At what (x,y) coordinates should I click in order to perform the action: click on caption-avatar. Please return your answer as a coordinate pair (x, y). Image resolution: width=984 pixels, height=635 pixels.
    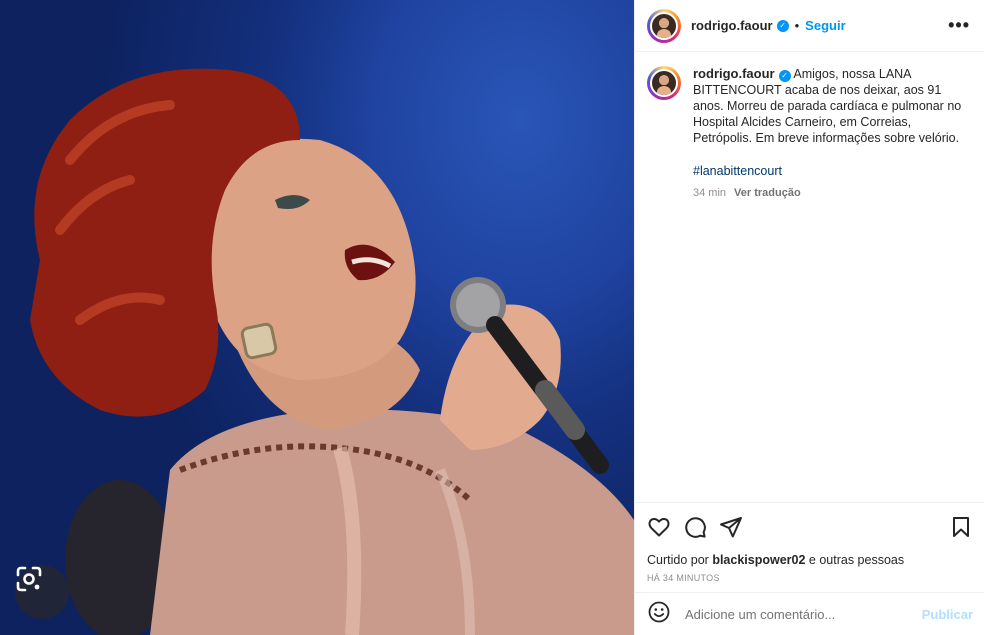
    Looking at the image, I should click on (664, 83).